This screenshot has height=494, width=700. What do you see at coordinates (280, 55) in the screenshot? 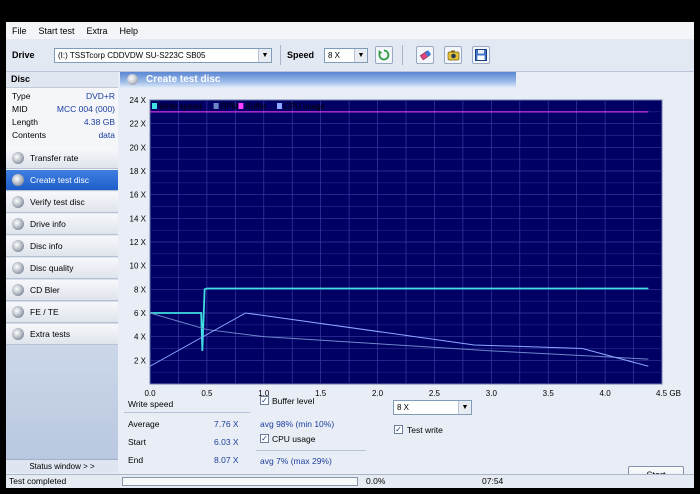
I see `toolbar-separator` at bounding box center [280, 55].